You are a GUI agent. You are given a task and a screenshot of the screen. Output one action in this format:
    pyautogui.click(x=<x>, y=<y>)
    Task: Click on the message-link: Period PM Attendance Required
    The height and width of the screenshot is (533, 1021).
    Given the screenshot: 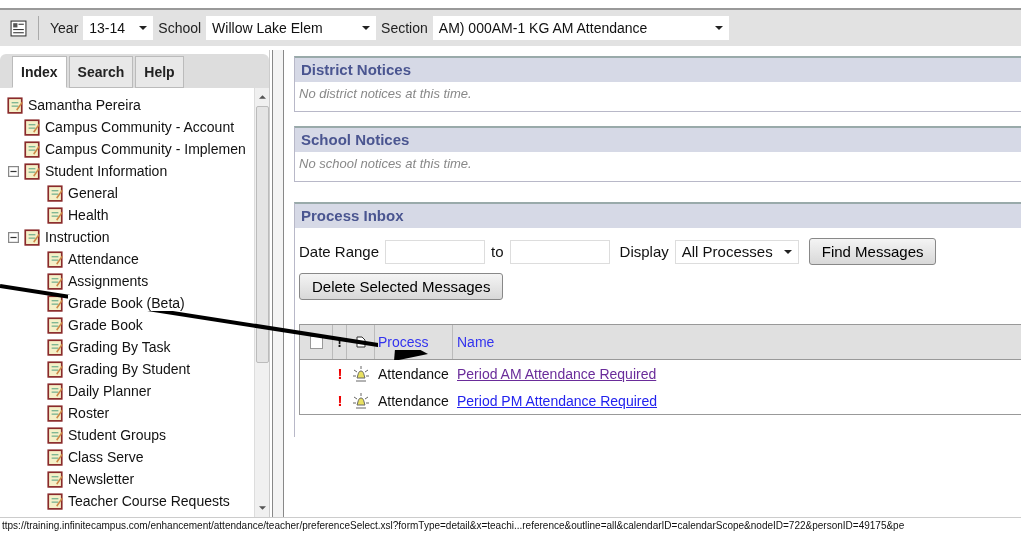 What is the action you would take?
    pyautogui.click(x=557, y=400)
    